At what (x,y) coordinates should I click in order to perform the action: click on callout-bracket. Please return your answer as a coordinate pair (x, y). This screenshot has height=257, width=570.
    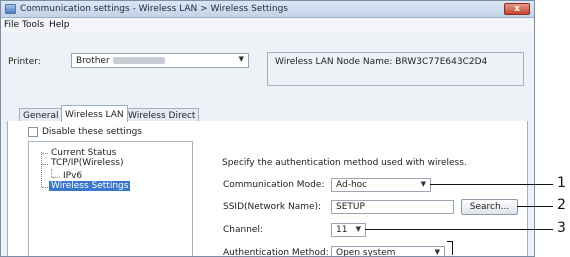
    Looking at the image, I should click on (452, 248).